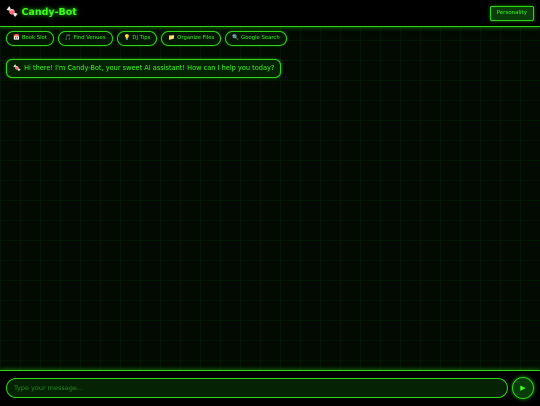  I want to click on find-venues-button: 🎵 Find Venues, so click(85, 38).